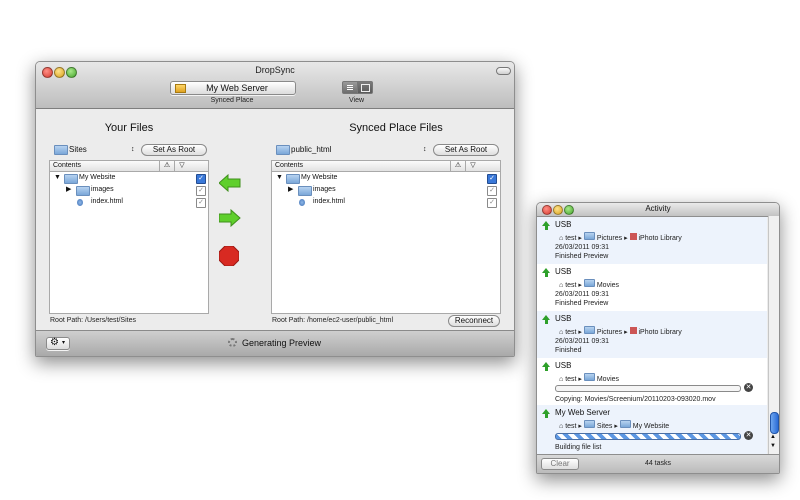  Describe the element at coordinates (773, 335) in the screenshot. I see `activity-scrollbar: ▲ ▼` at that location.